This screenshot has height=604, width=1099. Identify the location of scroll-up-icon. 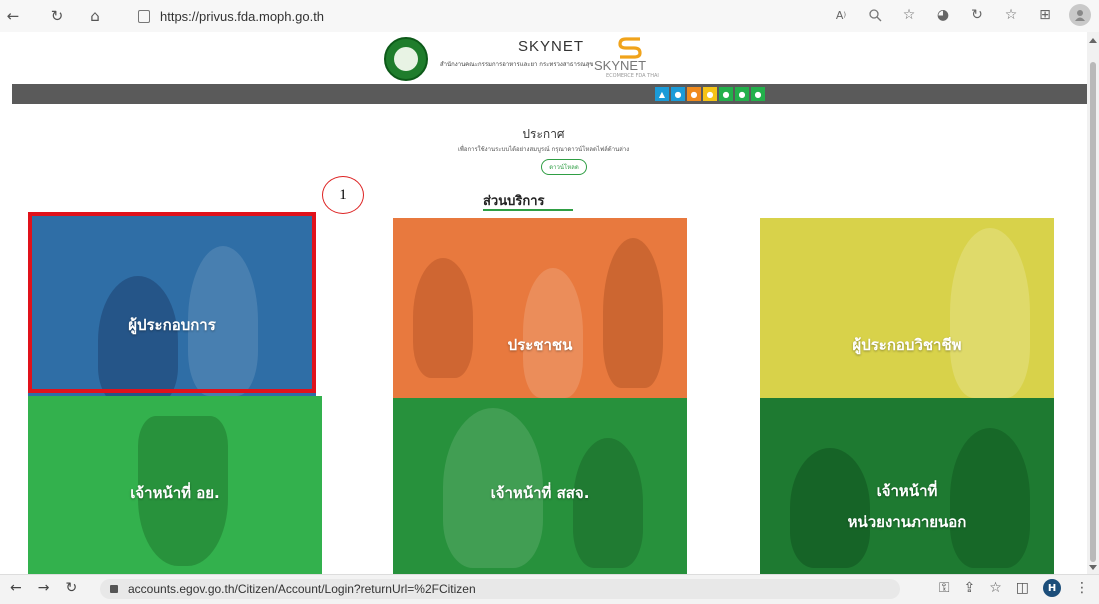
(1093, 40).